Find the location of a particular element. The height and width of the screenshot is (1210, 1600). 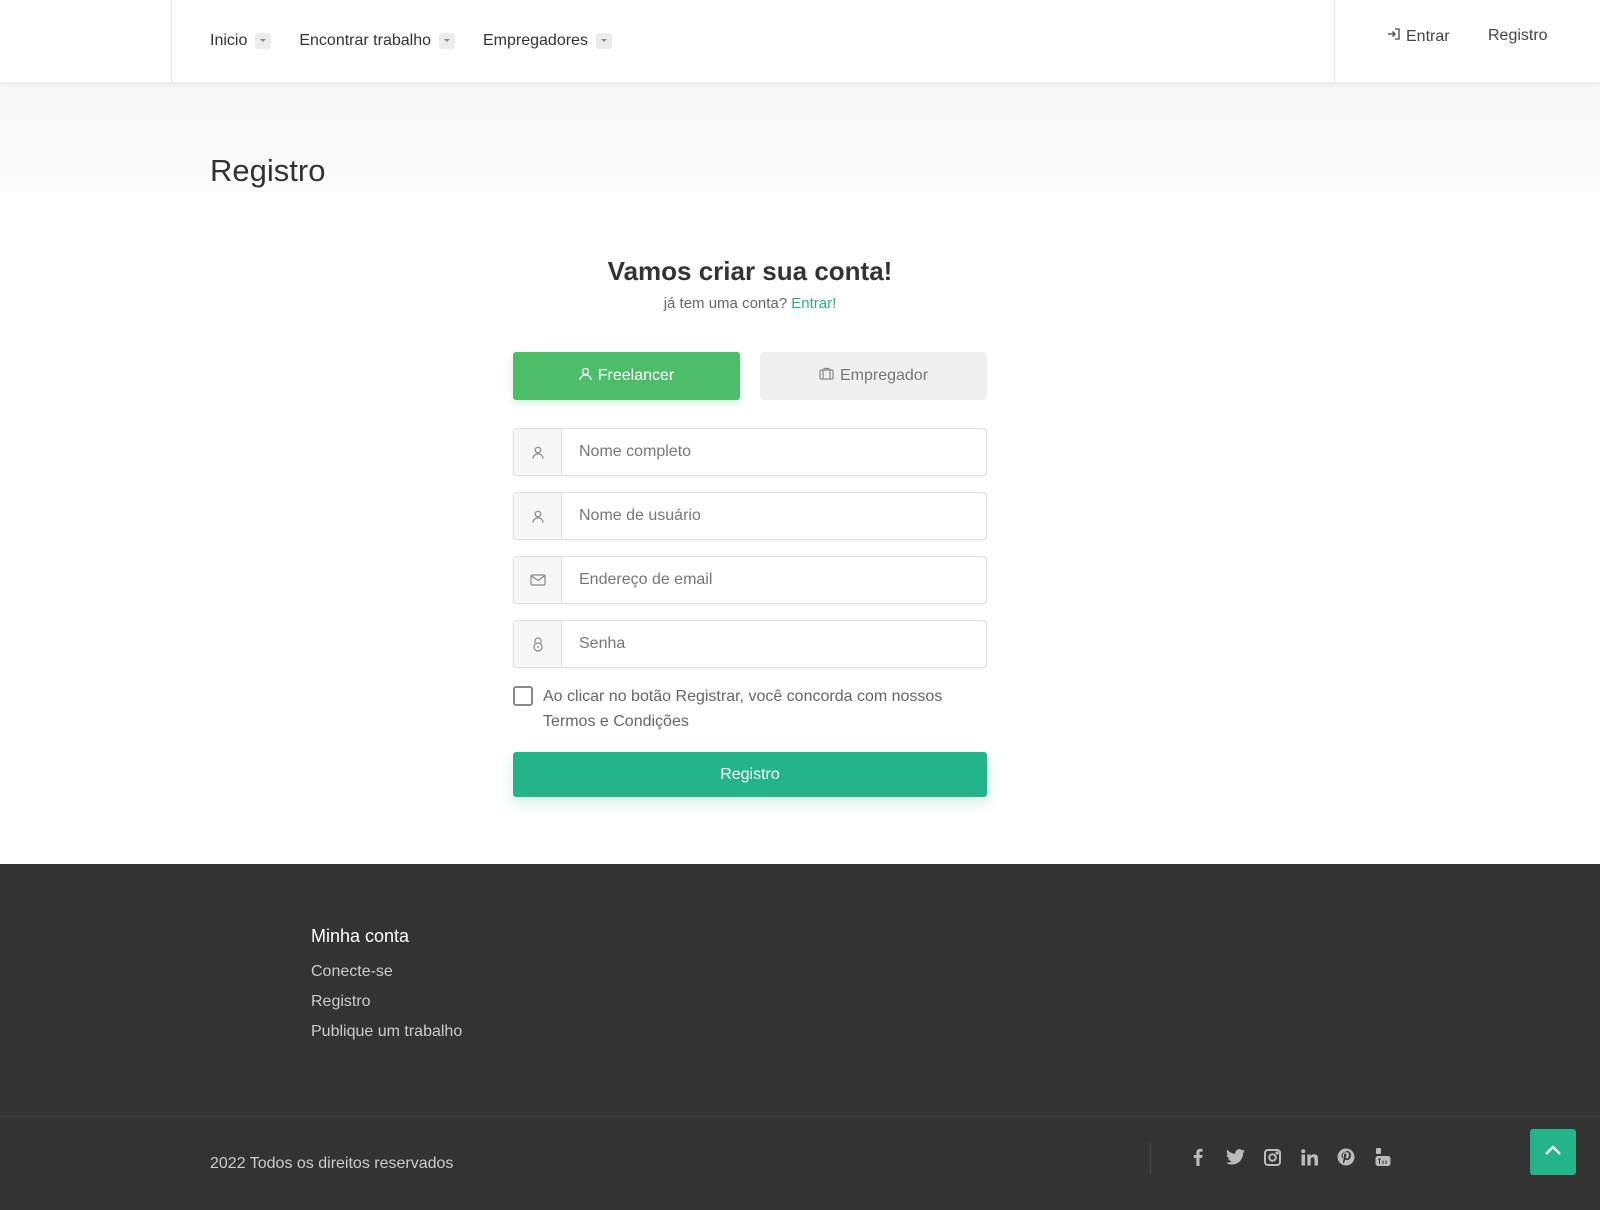

youtube-icon is located at coordinates (1383, 1157).